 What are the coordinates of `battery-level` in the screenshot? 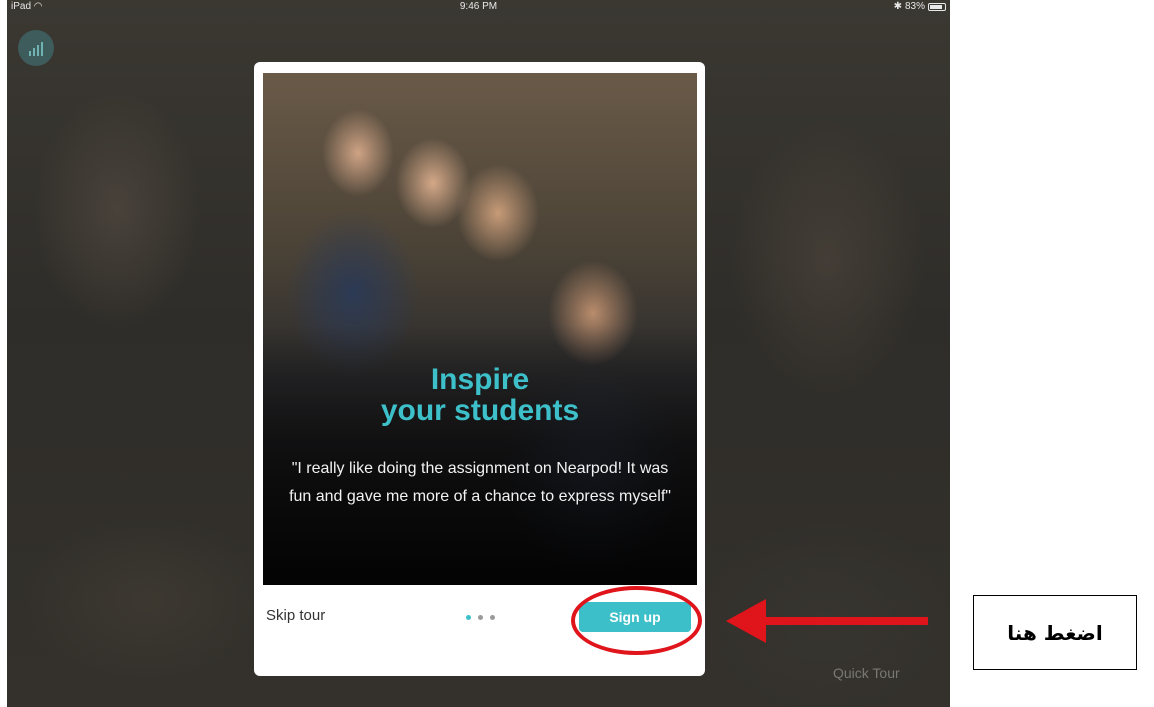 It's located at (936, 7).